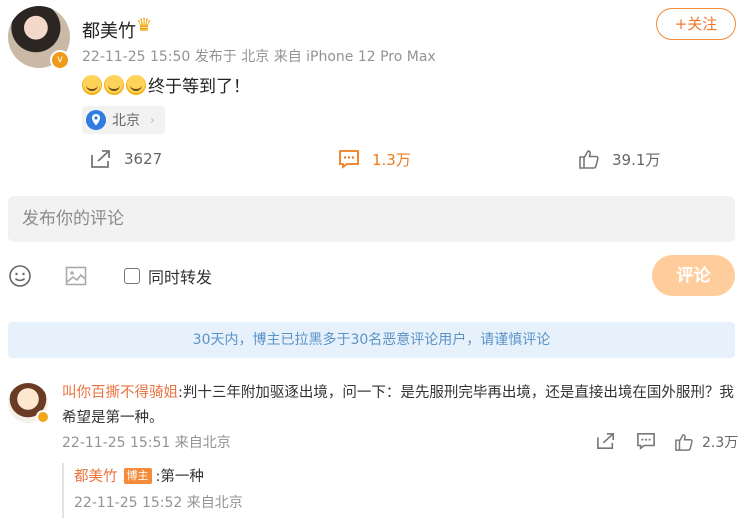  Describe the element at coordinates (606, 441) in the screenshot. I see `comment-share-icon` at that location.